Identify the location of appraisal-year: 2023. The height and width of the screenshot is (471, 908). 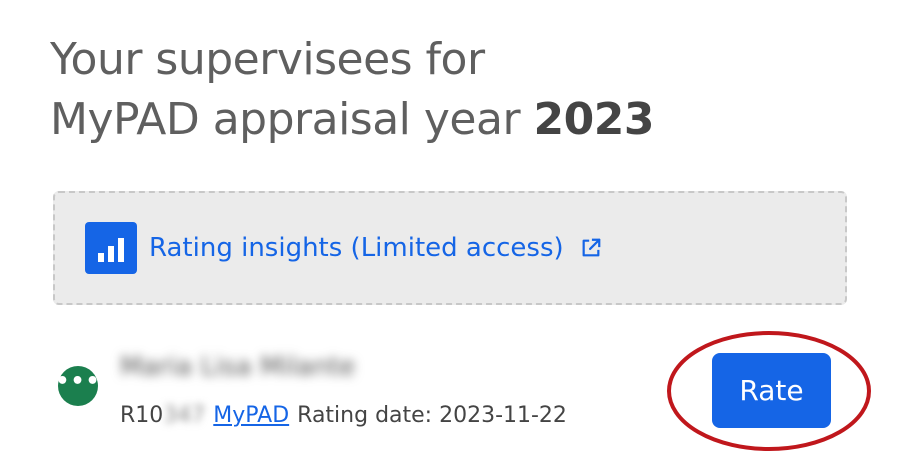
(594, 119).